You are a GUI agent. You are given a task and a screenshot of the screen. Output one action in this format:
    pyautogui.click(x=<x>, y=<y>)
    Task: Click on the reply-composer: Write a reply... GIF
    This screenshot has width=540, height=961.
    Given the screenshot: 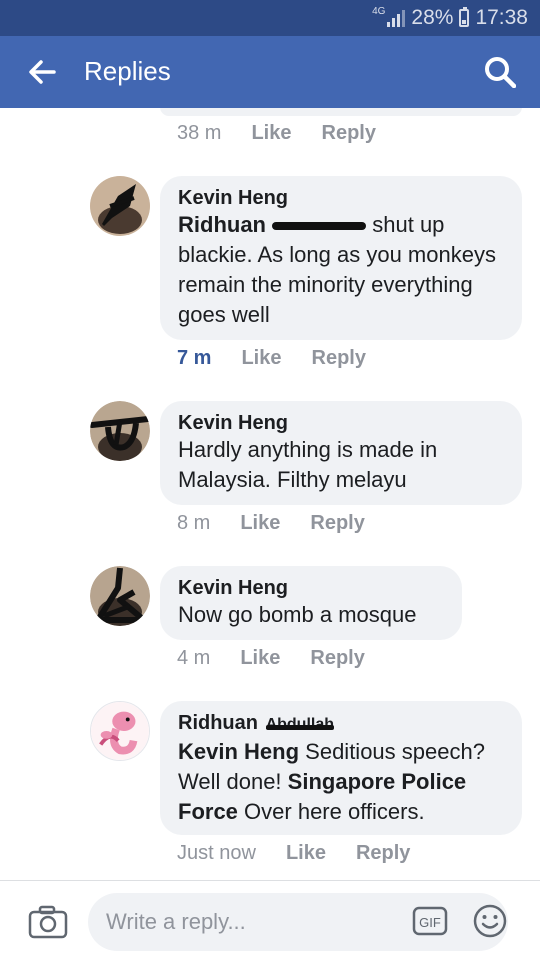 What is the action you would take?
    pyautogui.click(x=270, y=920)
    